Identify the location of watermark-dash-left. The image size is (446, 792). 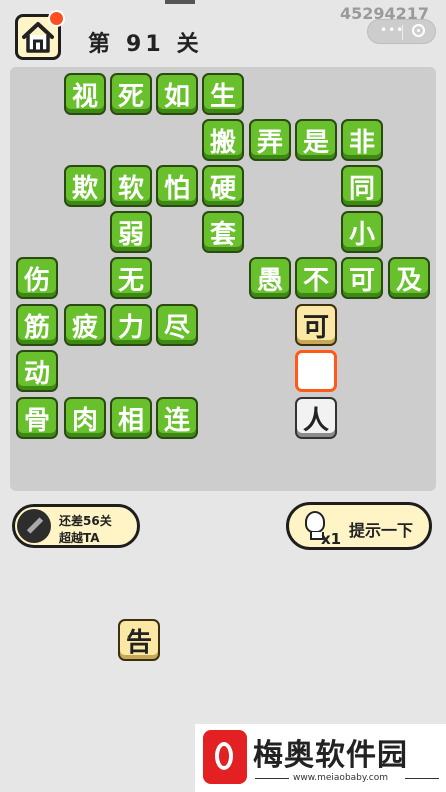
(272, 778).